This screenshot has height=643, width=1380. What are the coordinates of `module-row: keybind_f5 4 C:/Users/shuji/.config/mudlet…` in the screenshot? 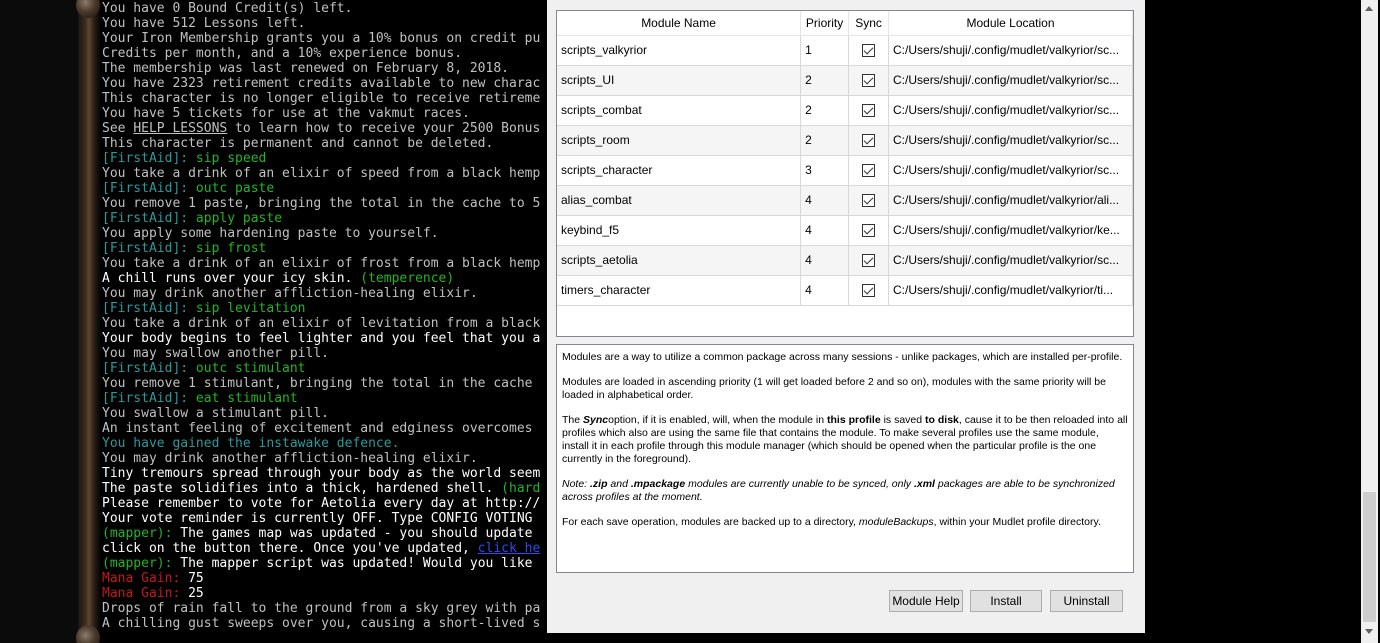 It's located at (845, 230).